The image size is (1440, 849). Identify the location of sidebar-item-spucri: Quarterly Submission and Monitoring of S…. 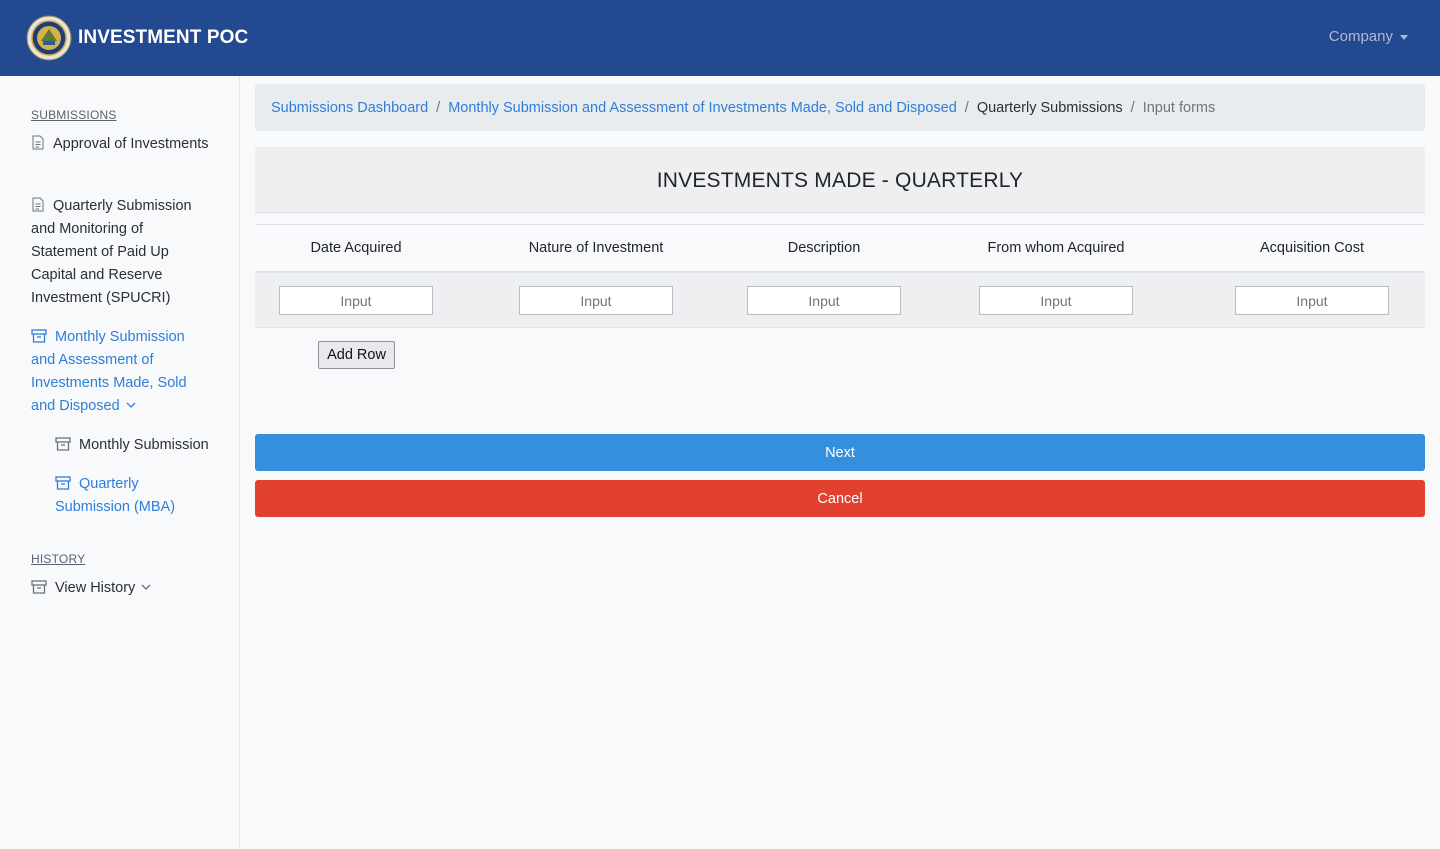
(121, 252).